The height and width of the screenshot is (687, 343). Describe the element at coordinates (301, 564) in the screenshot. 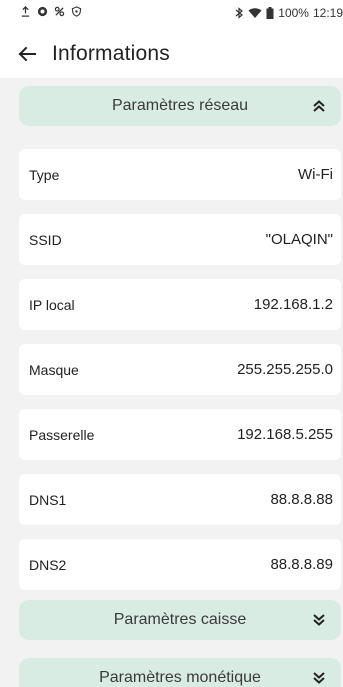

I see `info-value: 88.8.8.89` at that location.